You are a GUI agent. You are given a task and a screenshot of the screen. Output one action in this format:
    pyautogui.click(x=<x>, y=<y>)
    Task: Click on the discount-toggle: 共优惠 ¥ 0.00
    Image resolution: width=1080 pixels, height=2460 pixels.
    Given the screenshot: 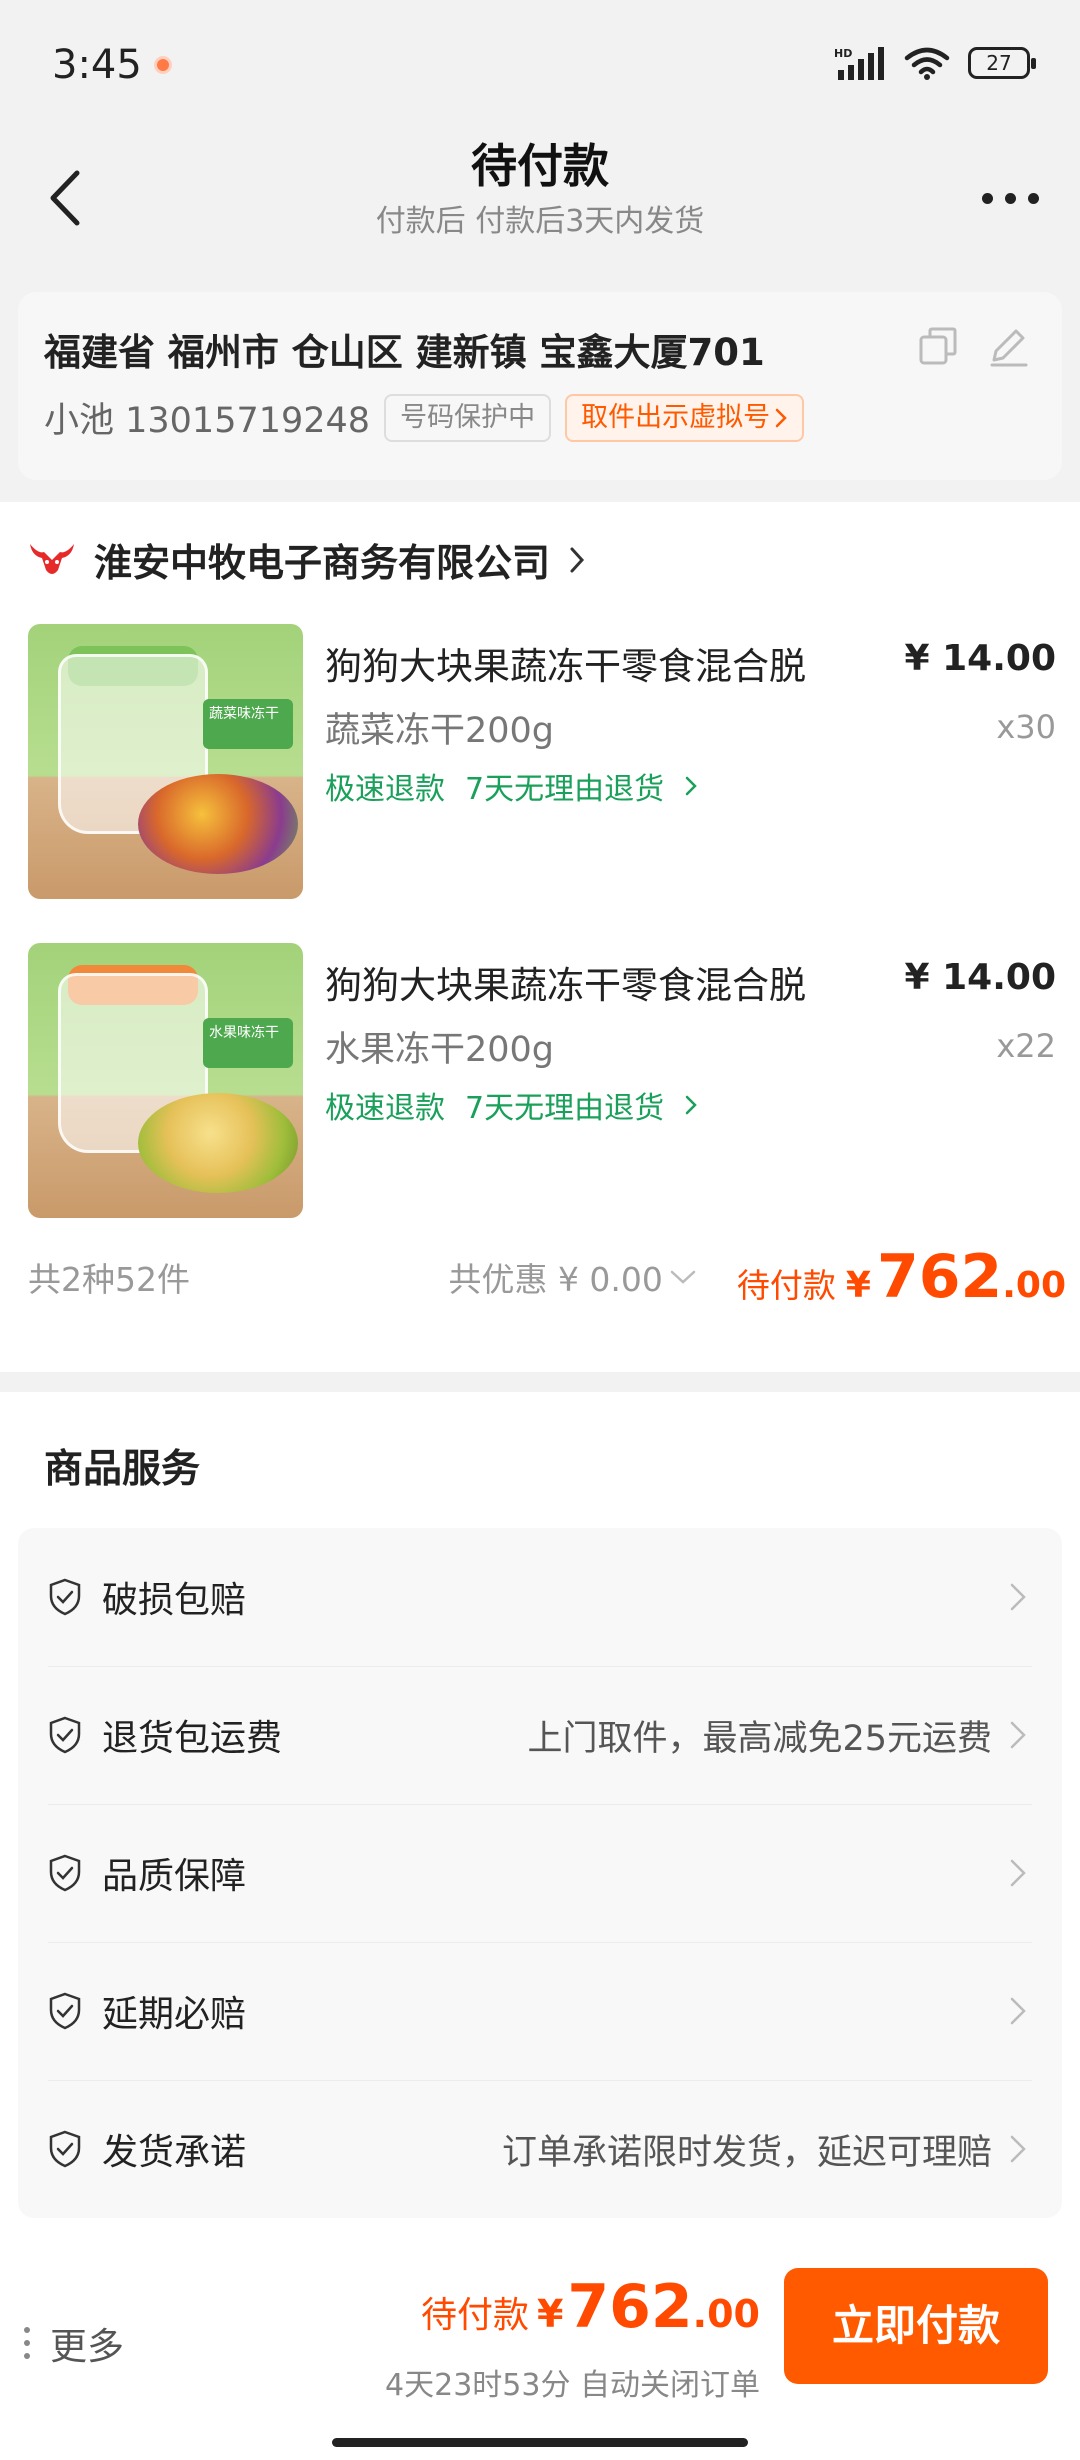 What is the action you would take?
    pyautogui.click(x=572, y=1277)
    